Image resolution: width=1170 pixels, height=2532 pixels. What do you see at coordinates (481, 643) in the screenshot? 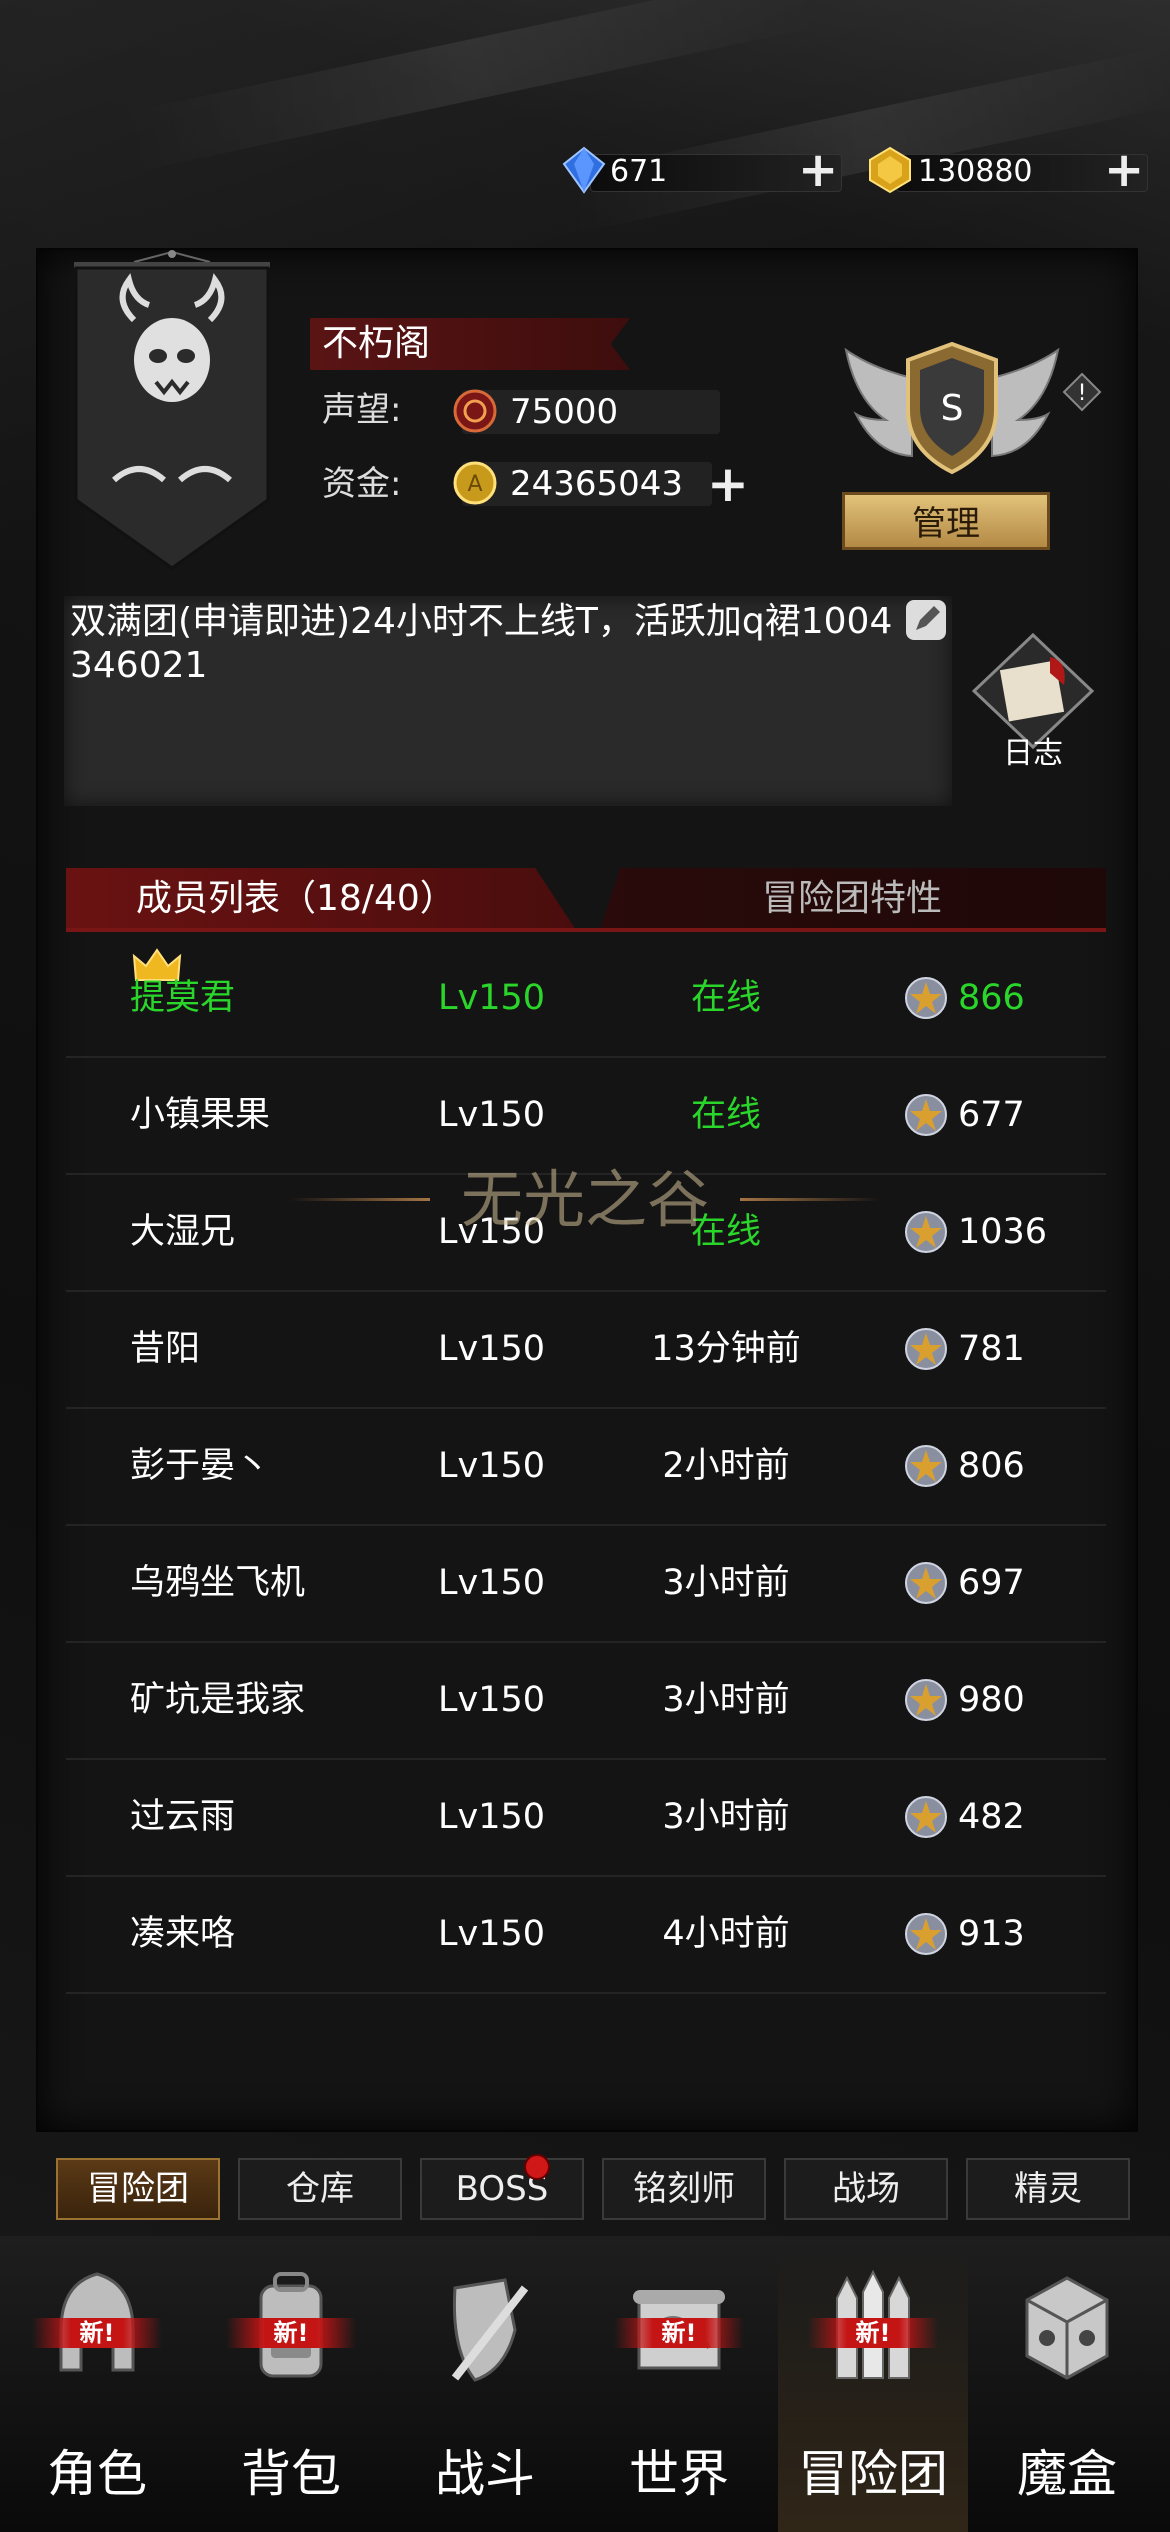
I see `guild-notice-text: 双满团(申请即进)24小时不上线T，活跃加q裙1004346021` at bounding box center [481, 643].